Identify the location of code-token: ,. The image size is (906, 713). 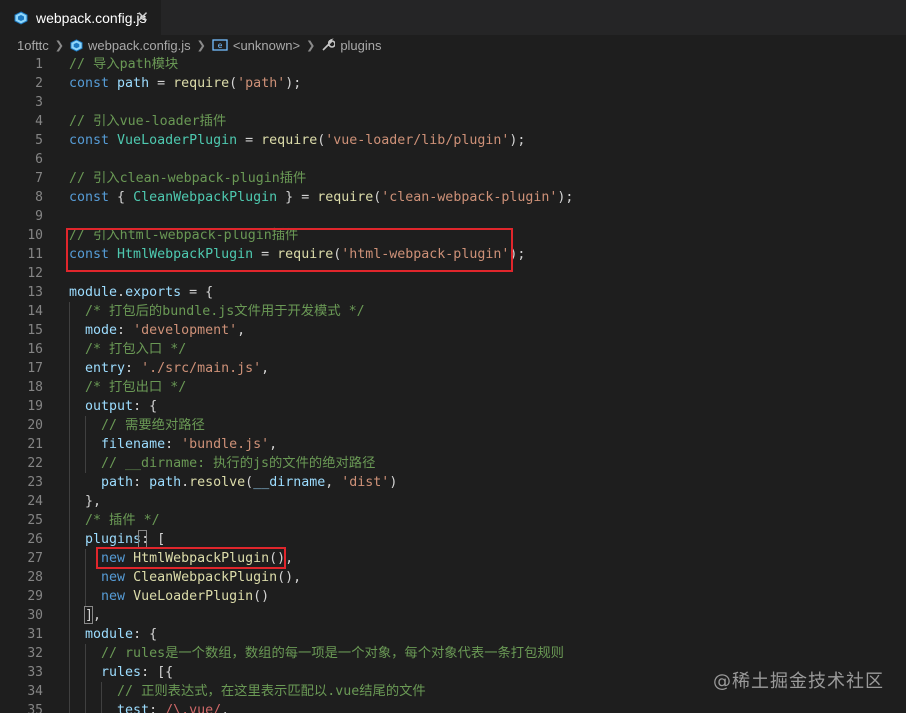
(333, 482).